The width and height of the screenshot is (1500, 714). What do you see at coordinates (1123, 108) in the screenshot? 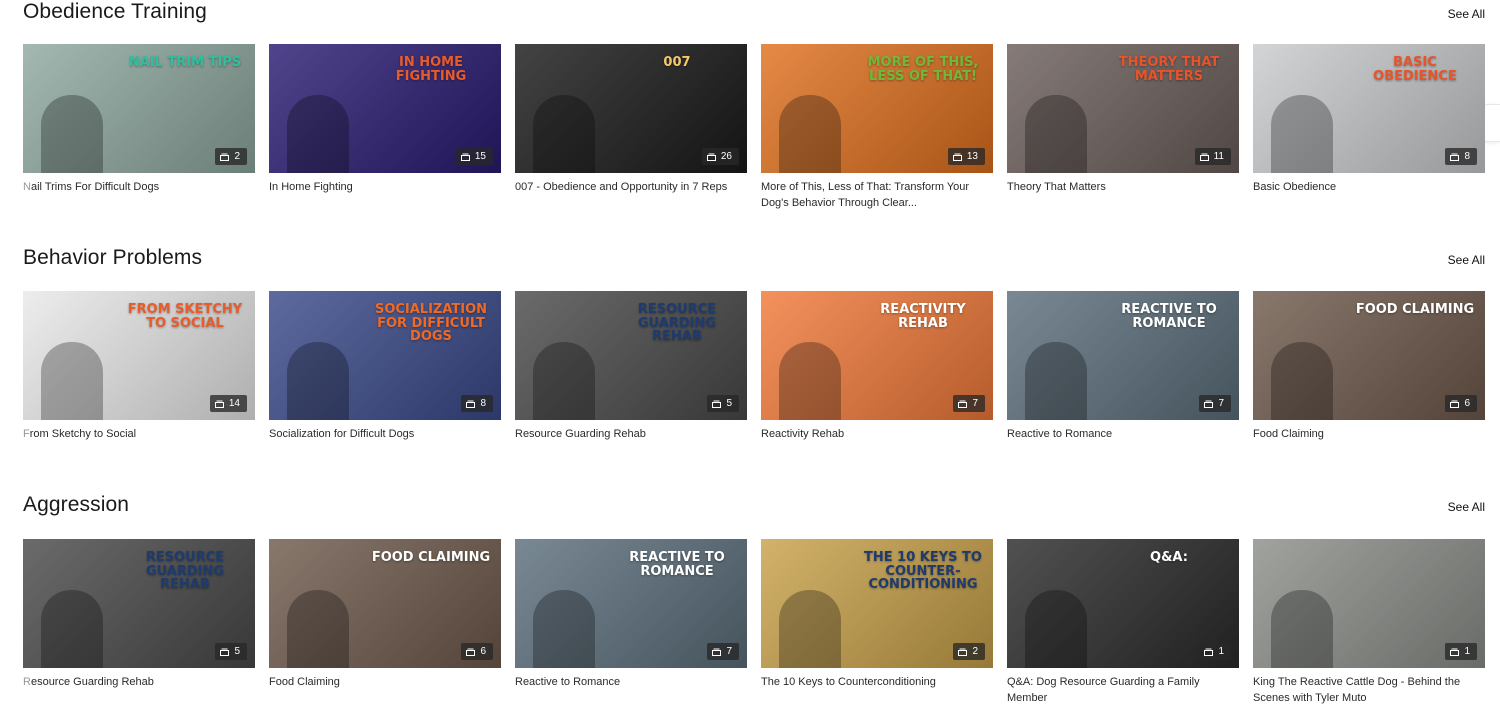
I see `card-thumbnail: THEORY THAT MATTERS 11` at bounding box center [1123, 108].